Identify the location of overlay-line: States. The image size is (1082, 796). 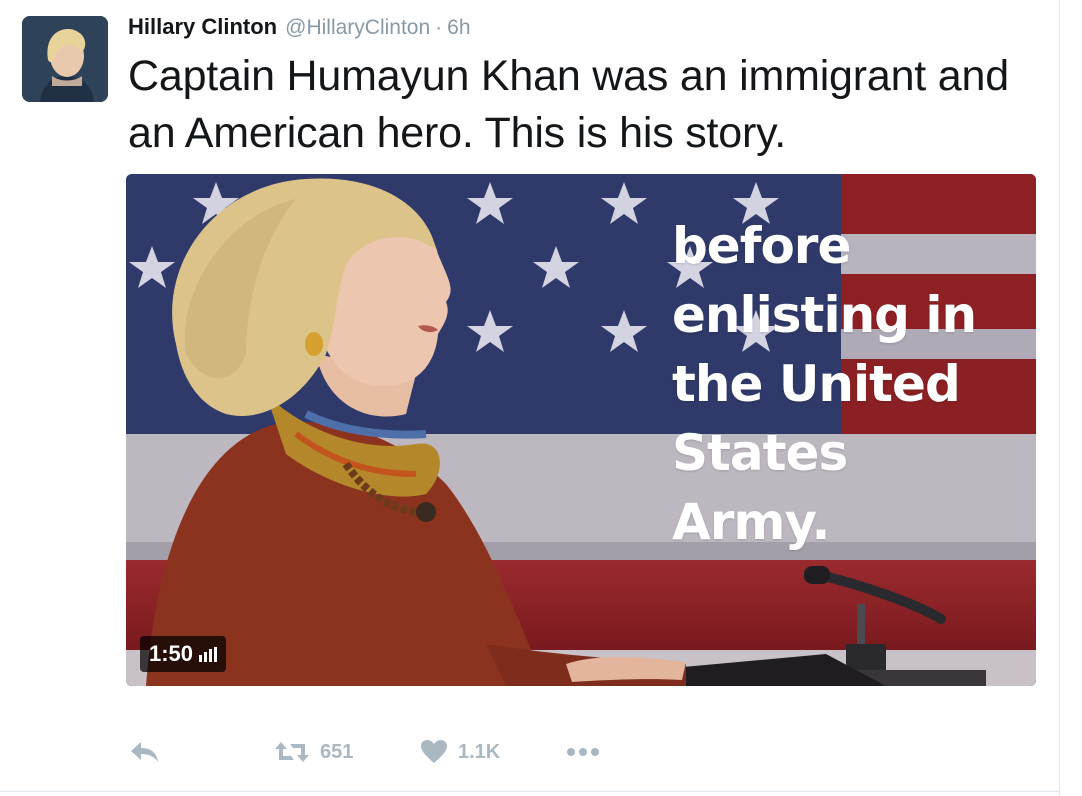
(760, 453).